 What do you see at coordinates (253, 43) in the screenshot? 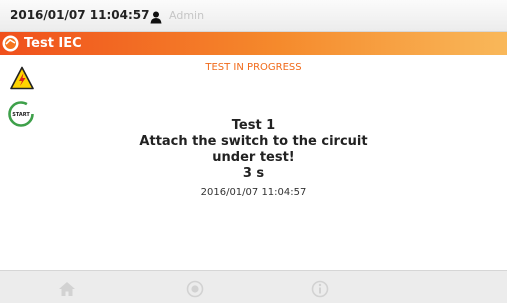
I see `title-bar: Test IEC` at bounding box center [253, 43].